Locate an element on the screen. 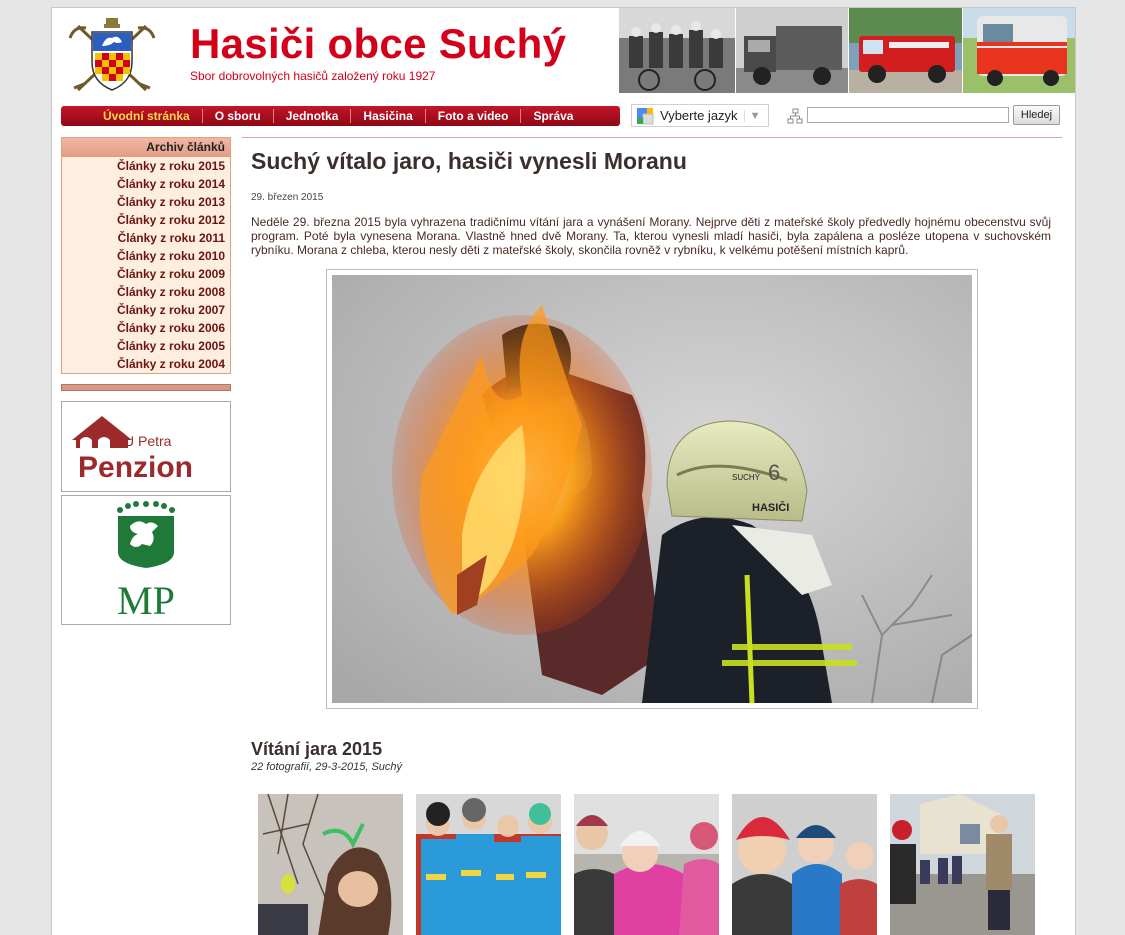 This screenshot has width=1125, height=935. helmet-number: 6 is located at coordinates (774, 472).